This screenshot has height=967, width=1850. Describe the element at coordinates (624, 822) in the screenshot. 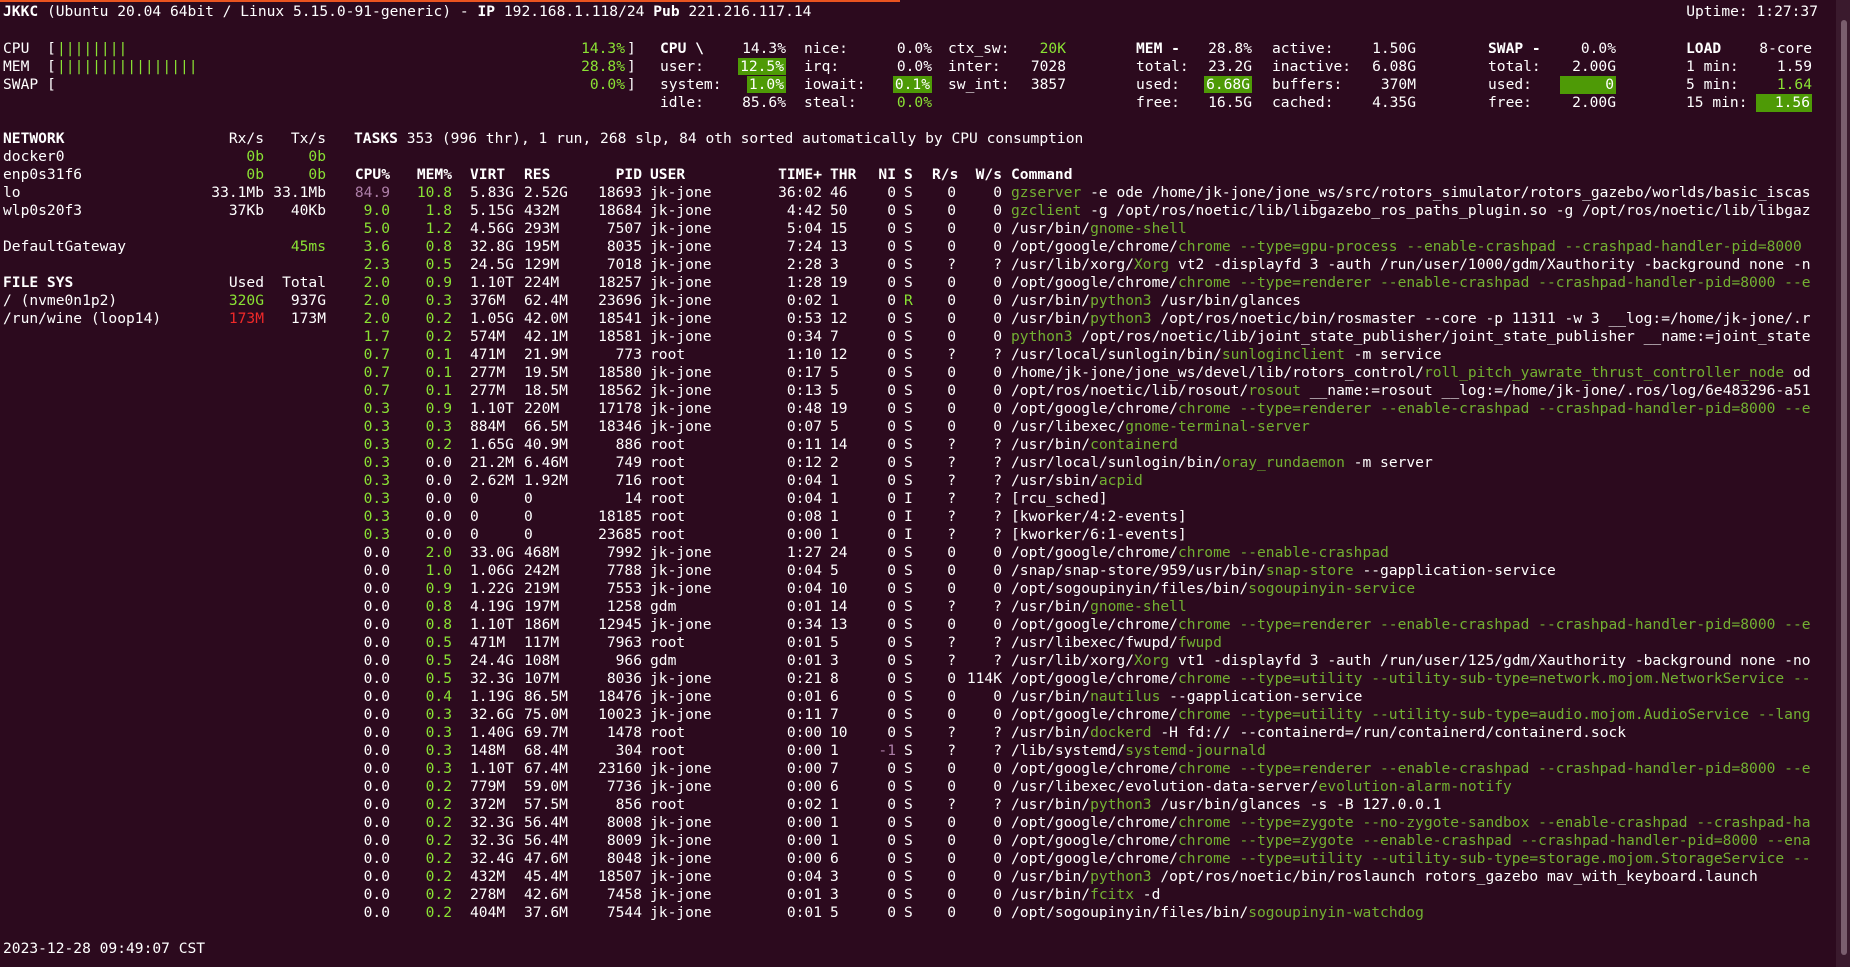

I see `process-pid: 8008` at that location.